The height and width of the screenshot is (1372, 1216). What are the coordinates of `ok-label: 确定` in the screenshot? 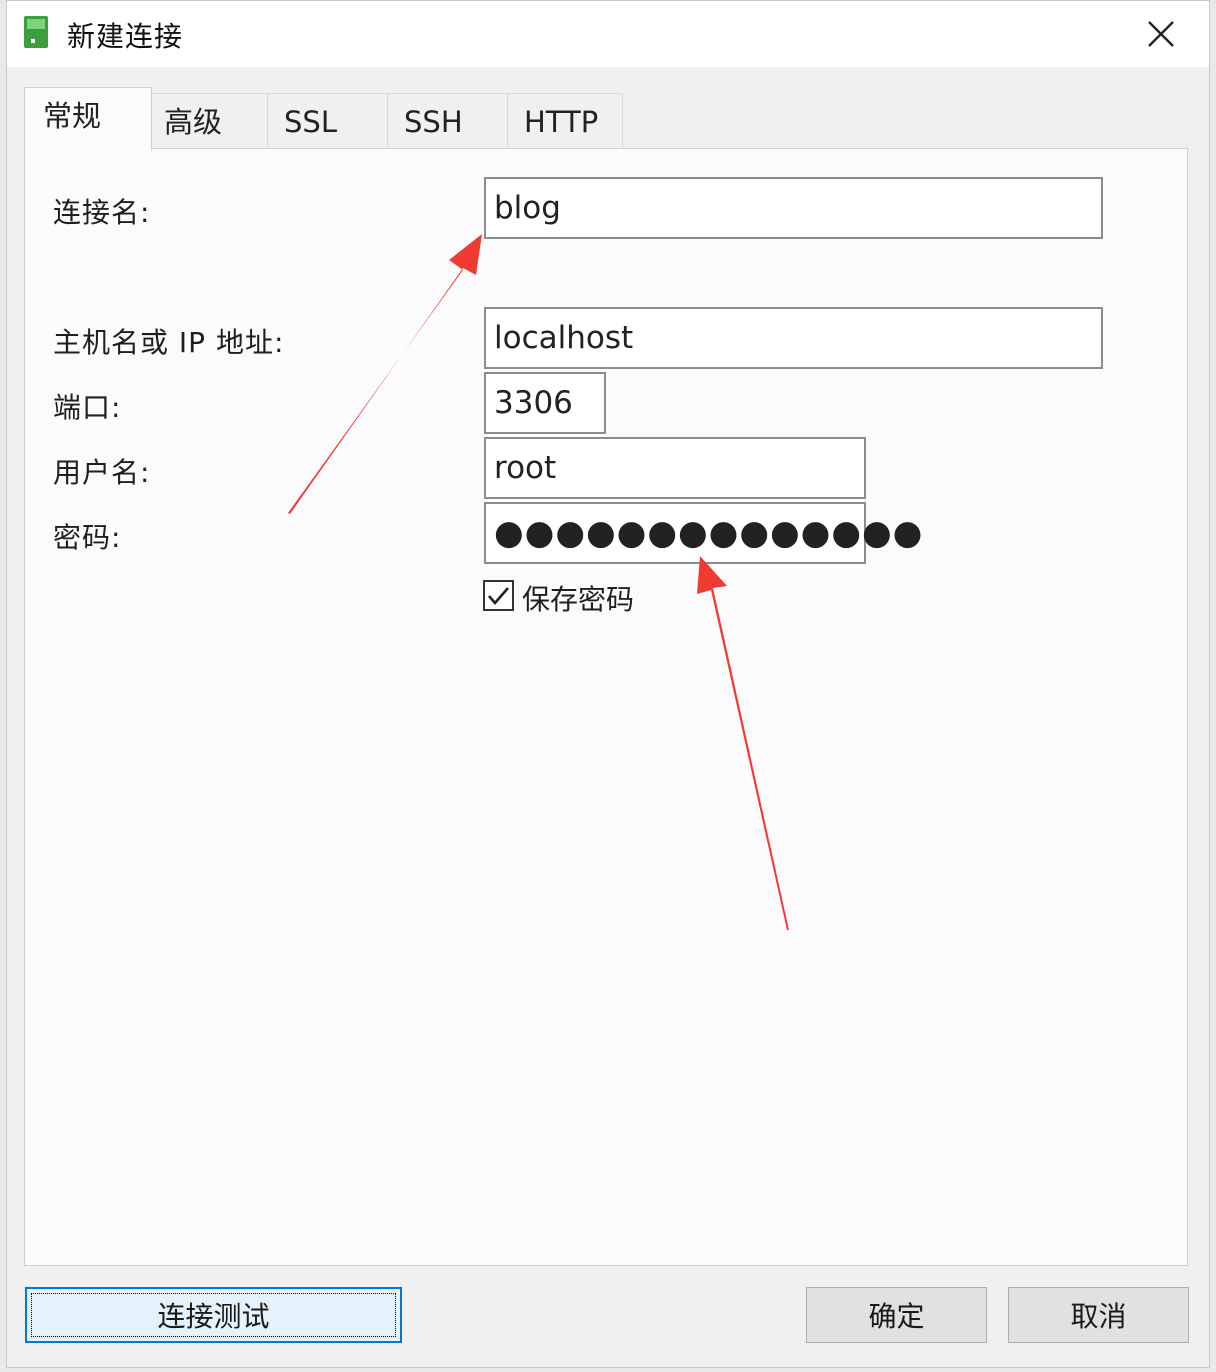 It's located at (896, 1316).